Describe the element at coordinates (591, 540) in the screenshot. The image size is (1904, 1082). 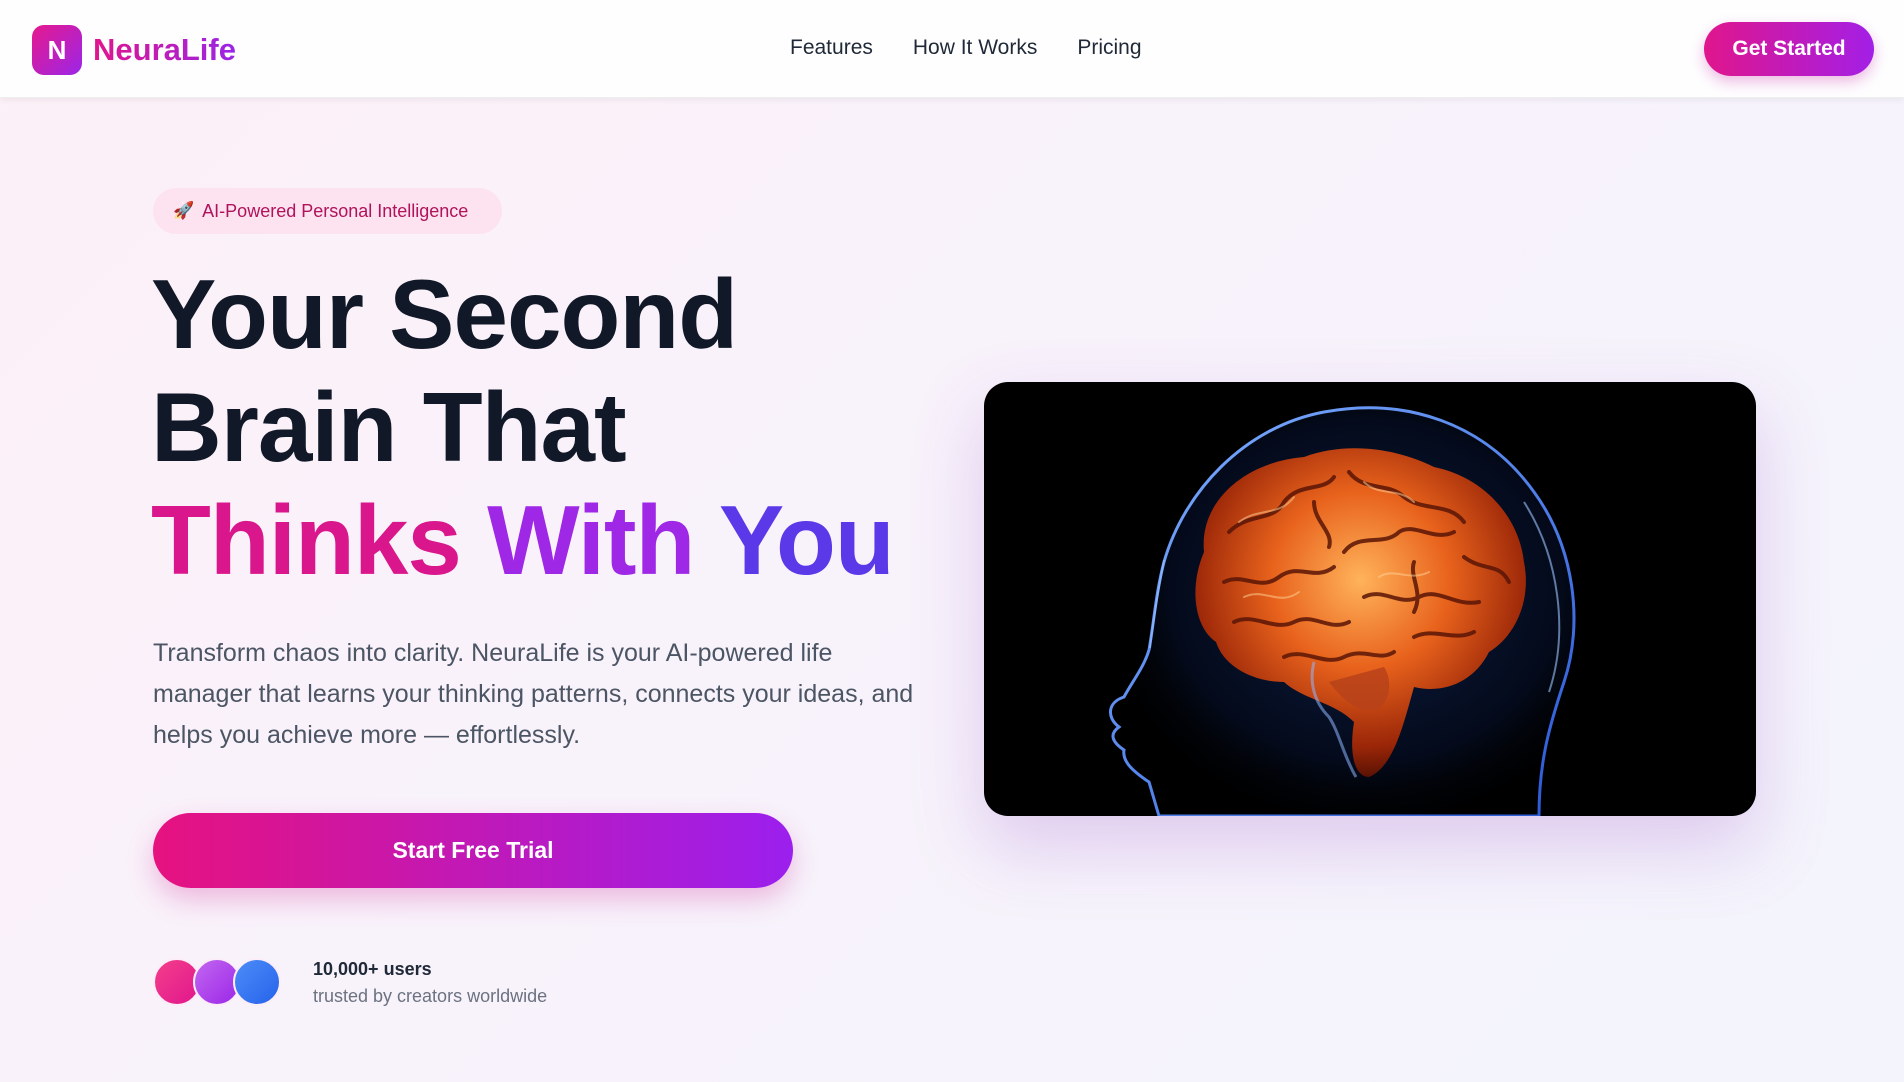
I see `headline-word-with: With` at that location.